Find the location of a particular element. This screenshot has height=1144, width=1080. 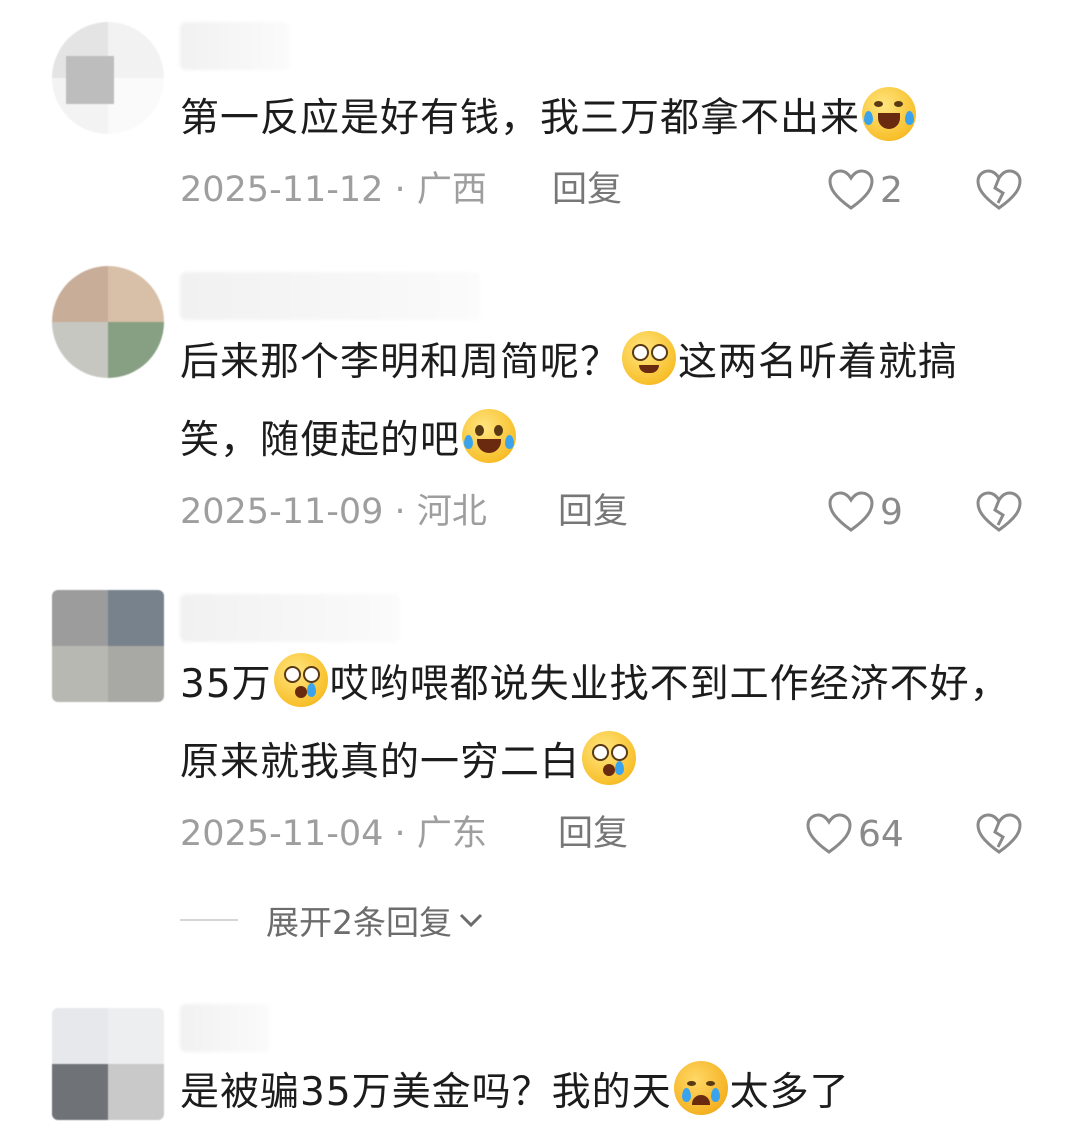

like-button: 9 is located at coordinates (865, 512).